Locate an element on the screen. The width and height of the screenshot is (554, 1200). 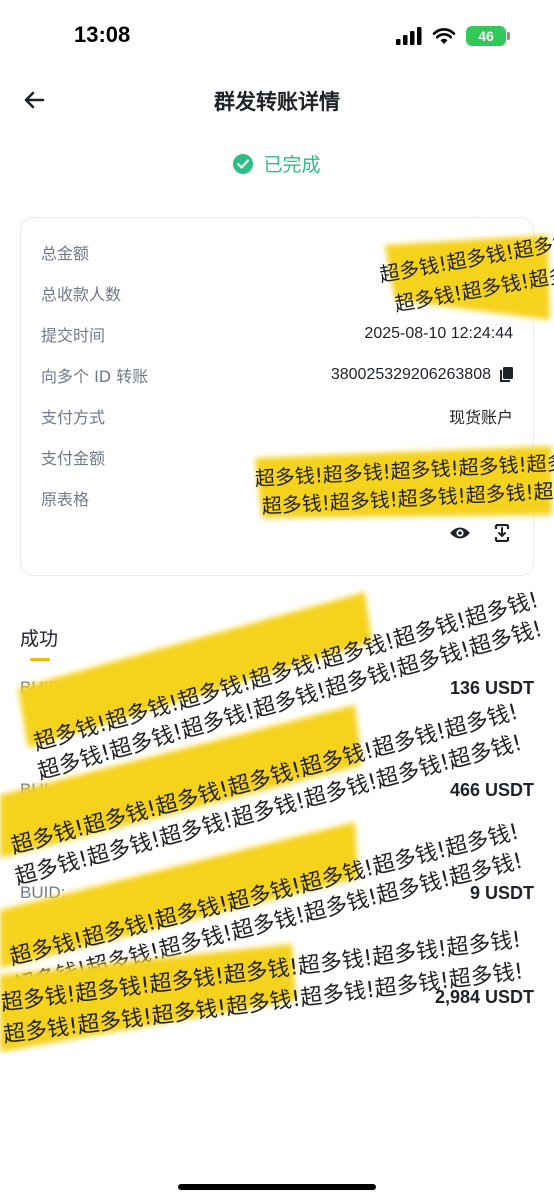
status-bar: 13:08 46 is located at coordinates (277, 35).